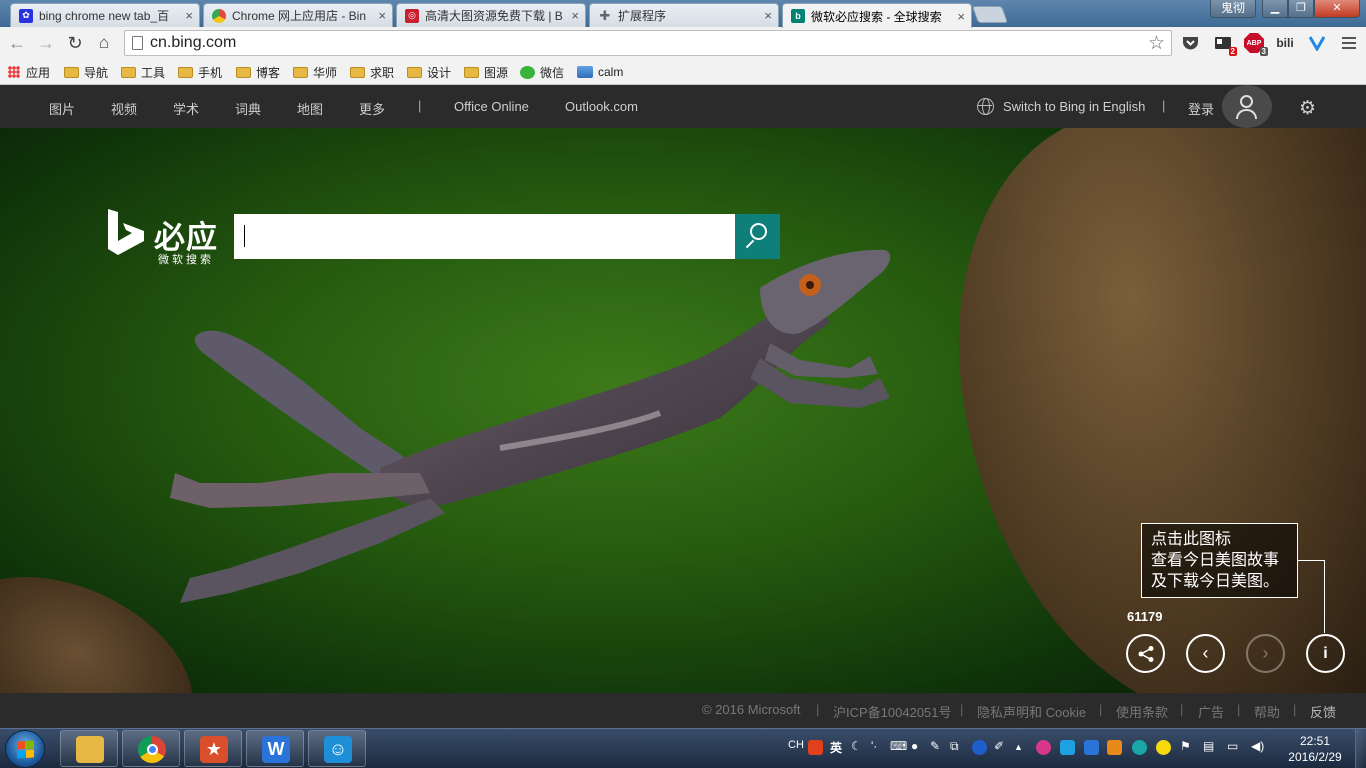 The width and height of the screenshot is (1366, 768). What do you see at coordinates (935, 746) in the screenshot?
I see `wrench-icon: ✎` at bounding box center [935, 746].